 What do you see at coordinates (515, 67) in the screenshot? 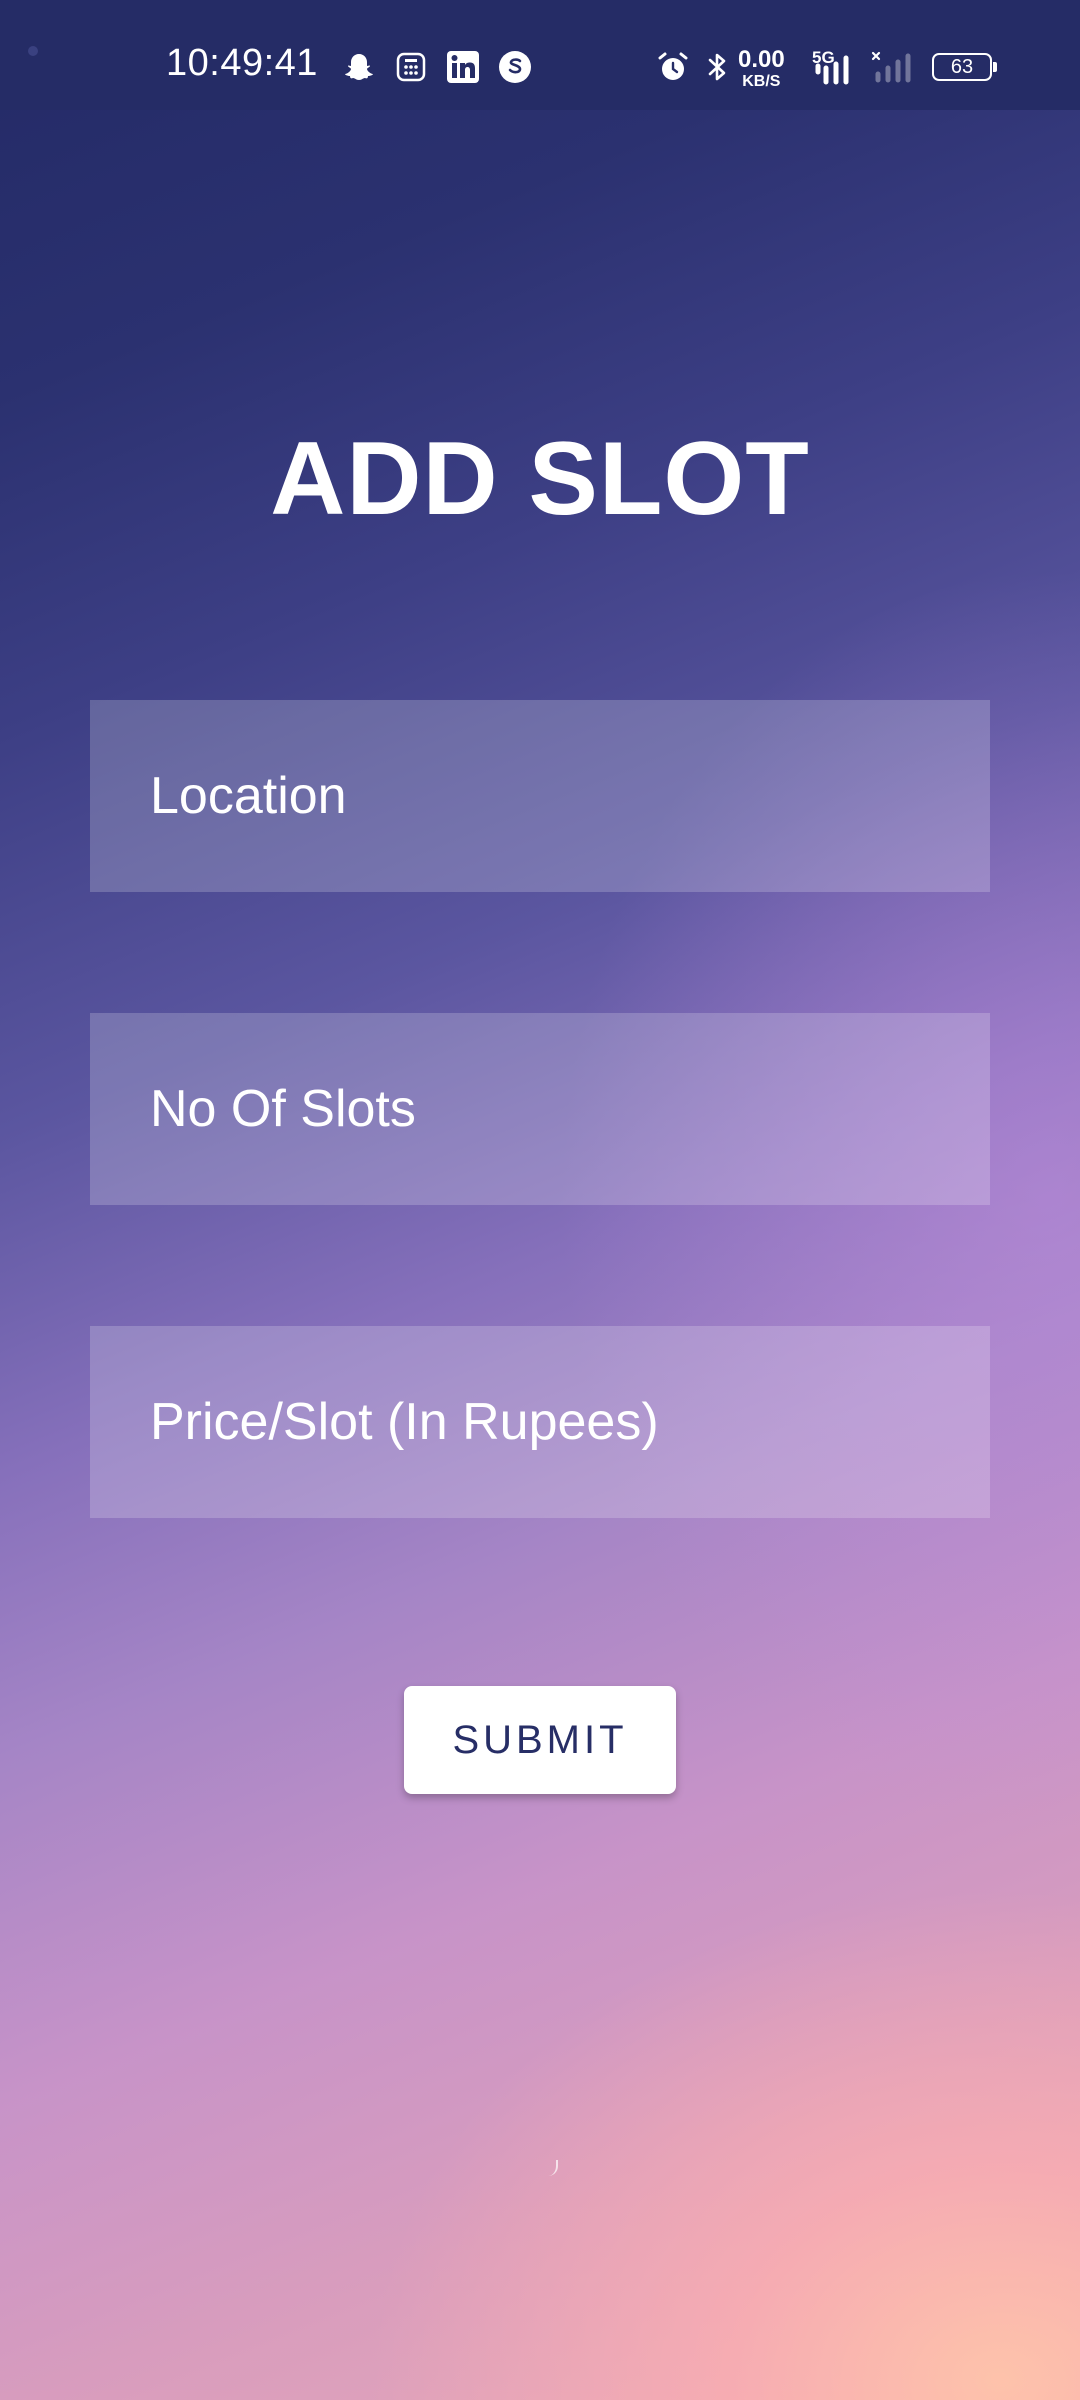
I see `s-app-icon` at bounding box center [515, 67].